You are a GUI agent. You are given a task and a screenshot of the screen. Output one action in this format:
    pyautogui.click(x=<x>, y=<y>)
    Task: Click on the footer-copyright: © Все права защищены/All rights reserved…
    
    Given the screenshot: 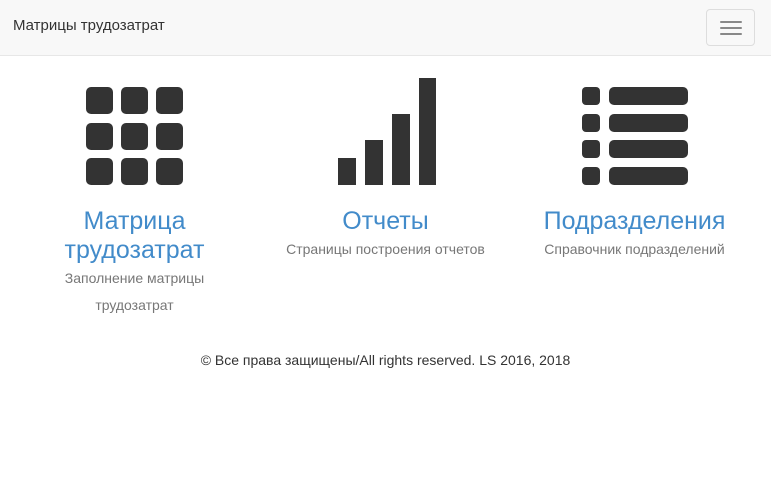 What is the action you would take?
    pyautogui.click(x=385, y=360)
    